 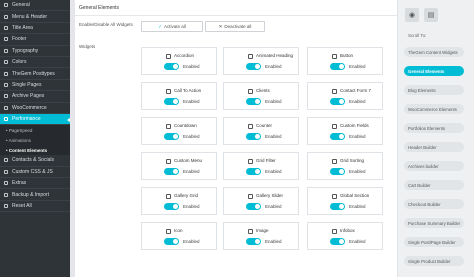 I want to click on scroll-to-item: Single Post/Page Builder, so click(x=434, y=242).